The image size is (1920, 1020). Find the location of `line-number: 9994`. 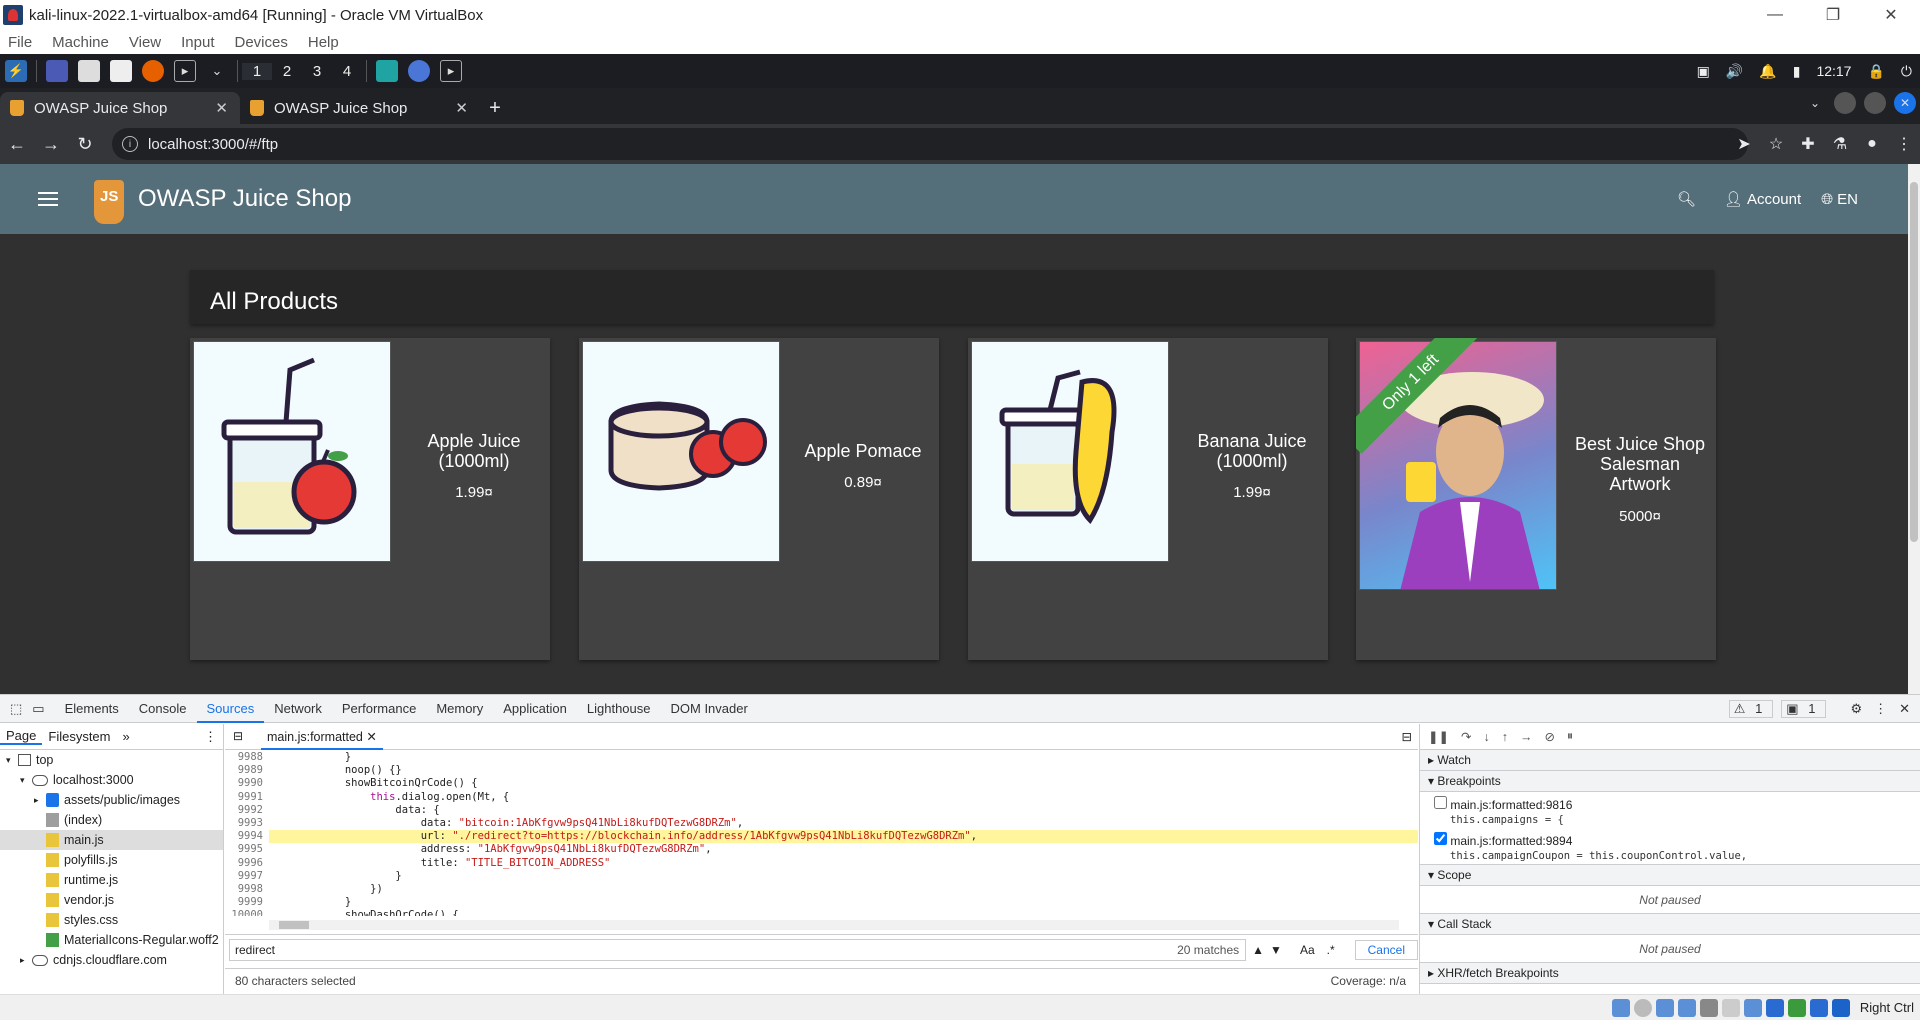

line-number: 9994 is located at coordinates (247, 837).